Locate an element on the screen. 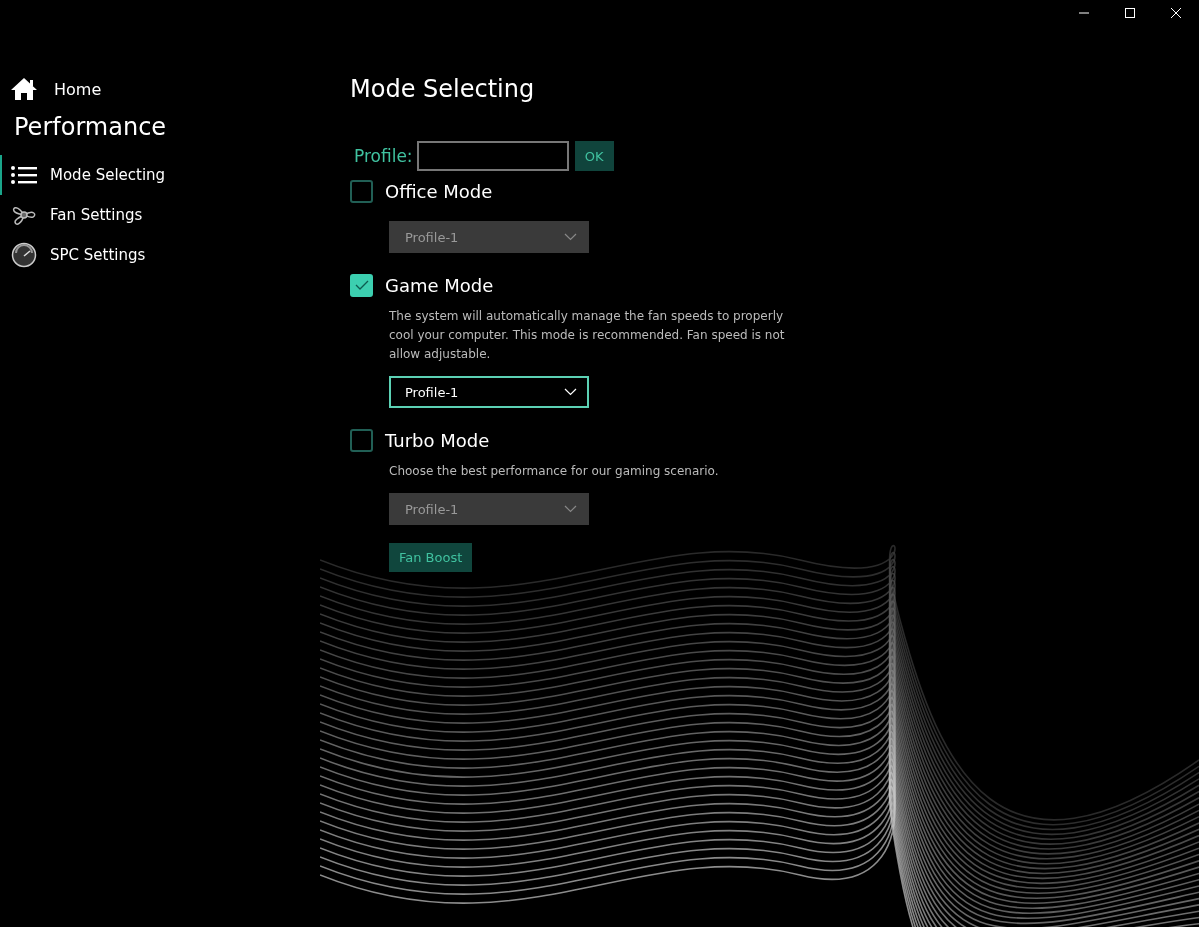  section-heading: Performance is located at coordinates (90, 127).